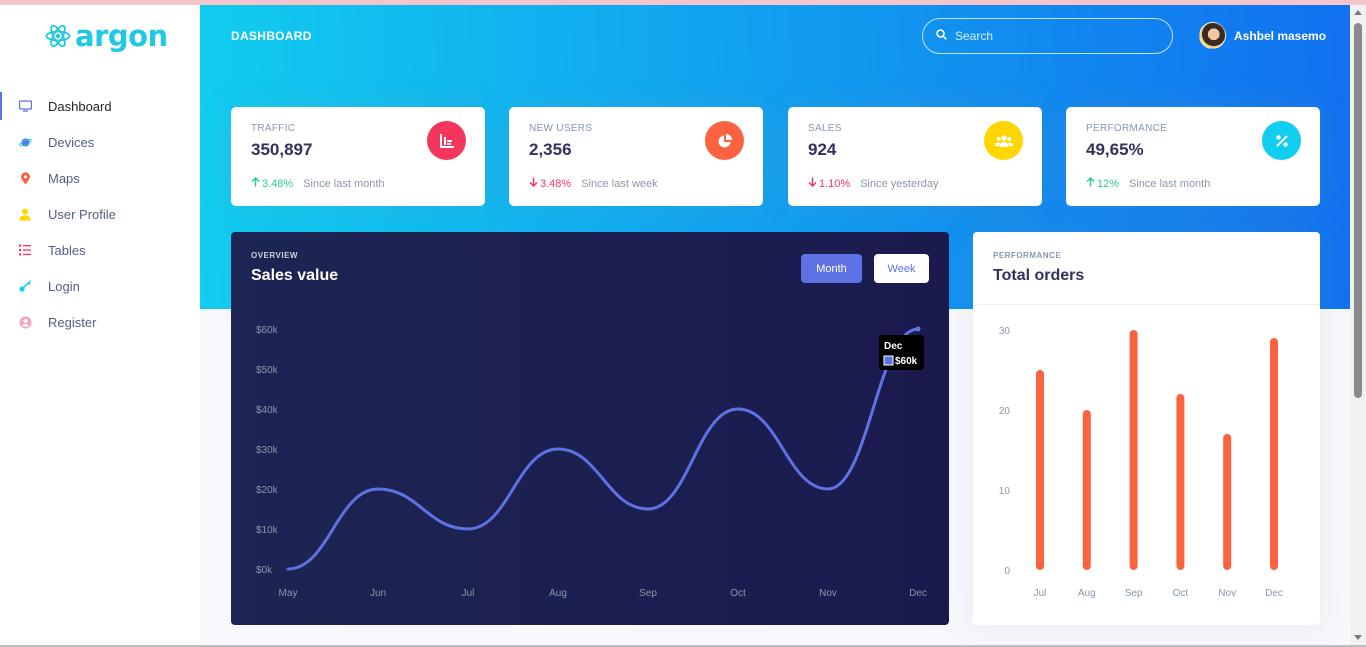 The height and width of the screenshot is (647, 1366). Describe the element at coordinates (619, 183) in the screenshot. I see `stat-since: Since last week` at that location.